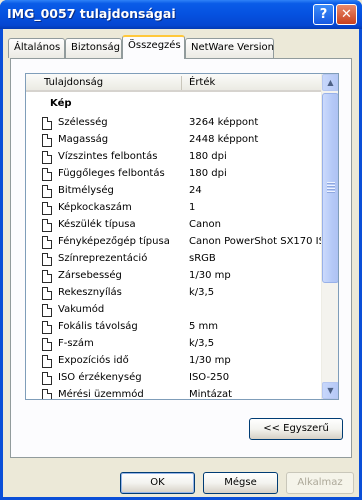 The width and height of the screenshot is (362, 500). Describe the element at coordinates (240, 483) in the screenshot. I see `cancel-button: Mégse` at that location.